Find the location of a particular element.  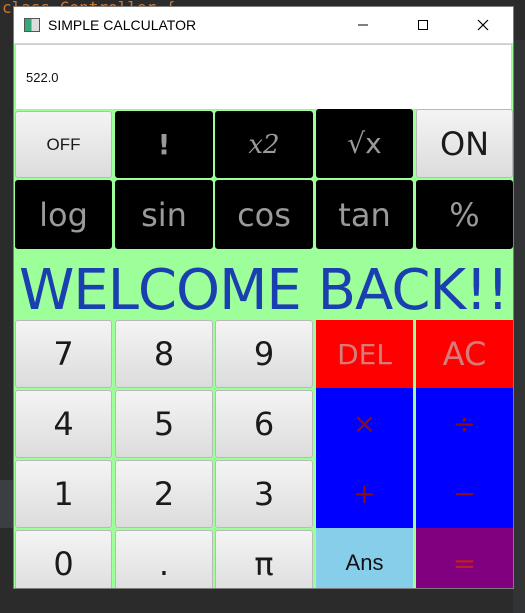

divide-button: ÷ is located at coordinates (464, 423).